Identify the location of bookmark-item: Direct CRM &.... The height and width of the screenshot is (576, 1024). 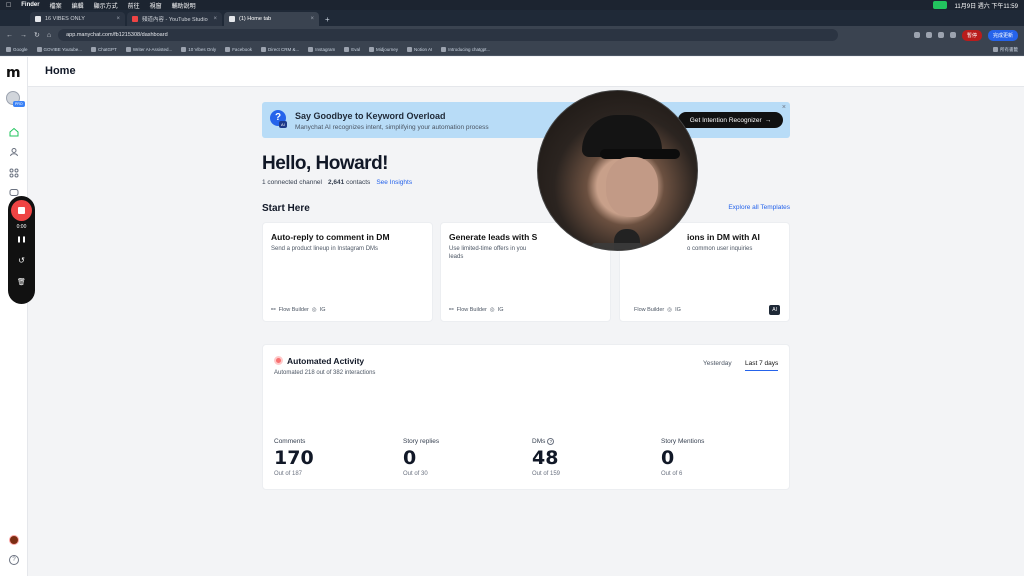
(280, 49).